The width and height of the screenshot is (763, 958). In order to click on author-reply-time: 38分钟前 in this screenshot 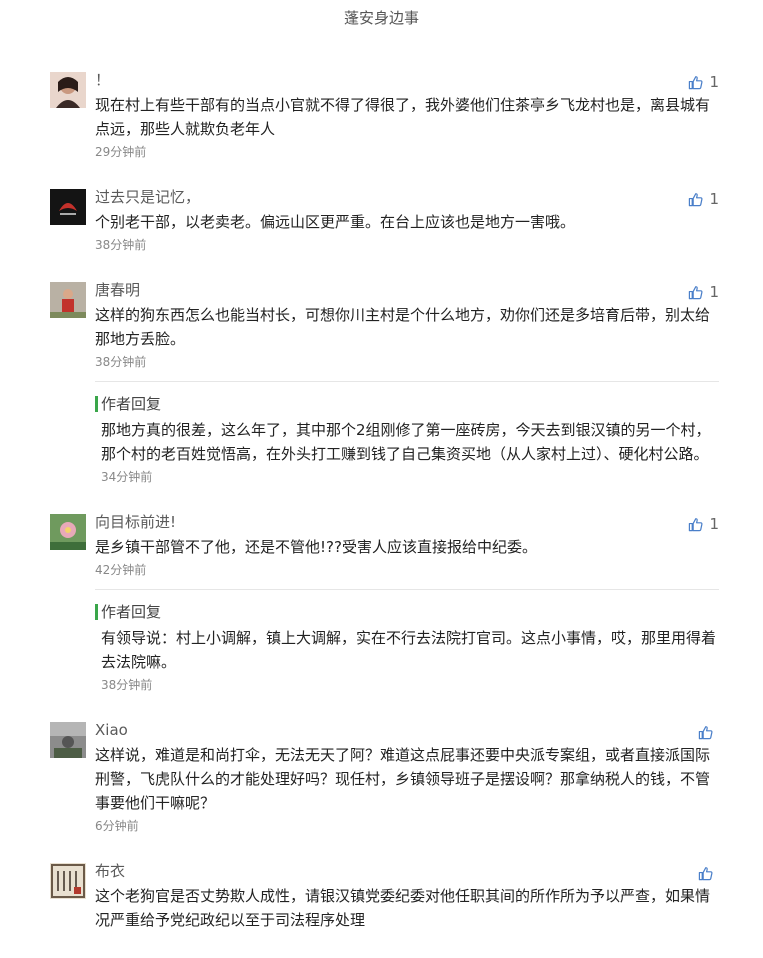, I will do `click(127, 685)`.